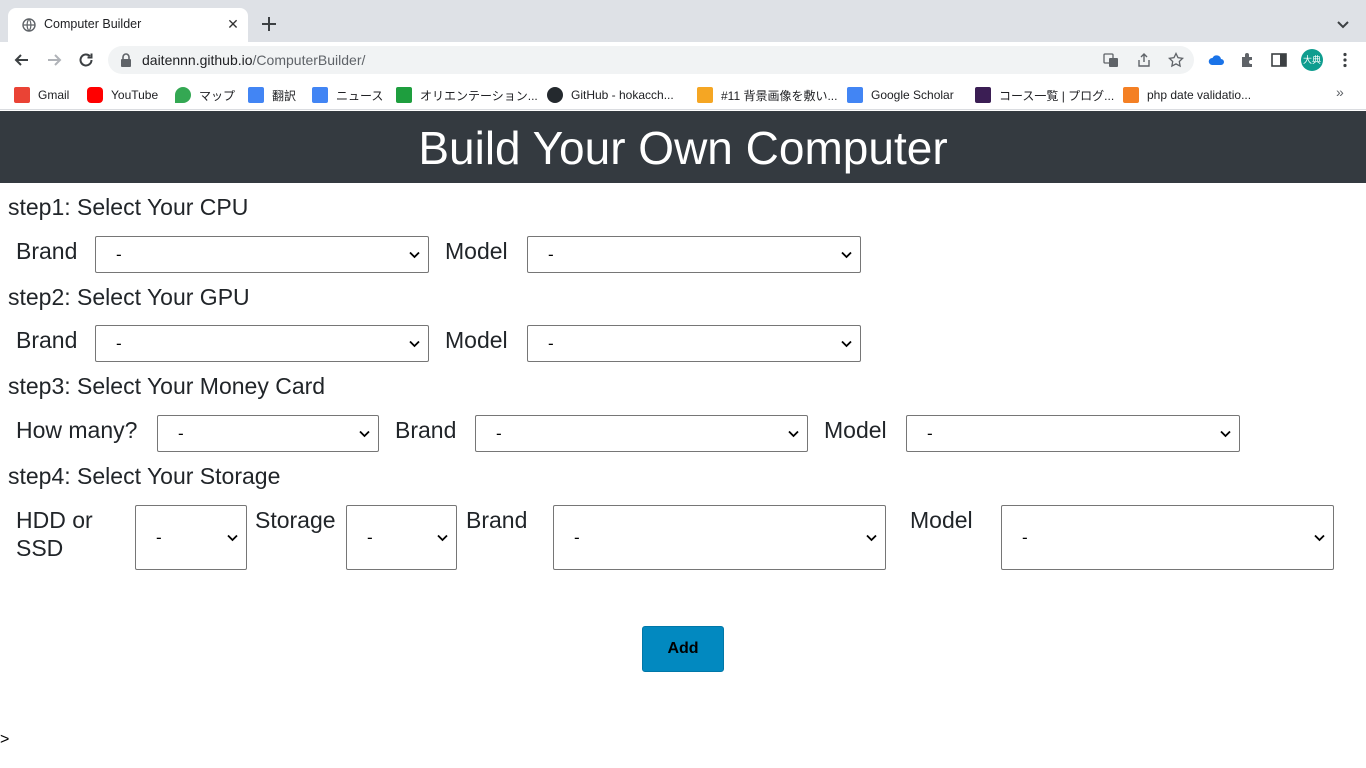 This screenshot has height=768, width=1366. Describe the element at coordinates (256, 95) in the screenshot. I see `translate-icon` at that location.